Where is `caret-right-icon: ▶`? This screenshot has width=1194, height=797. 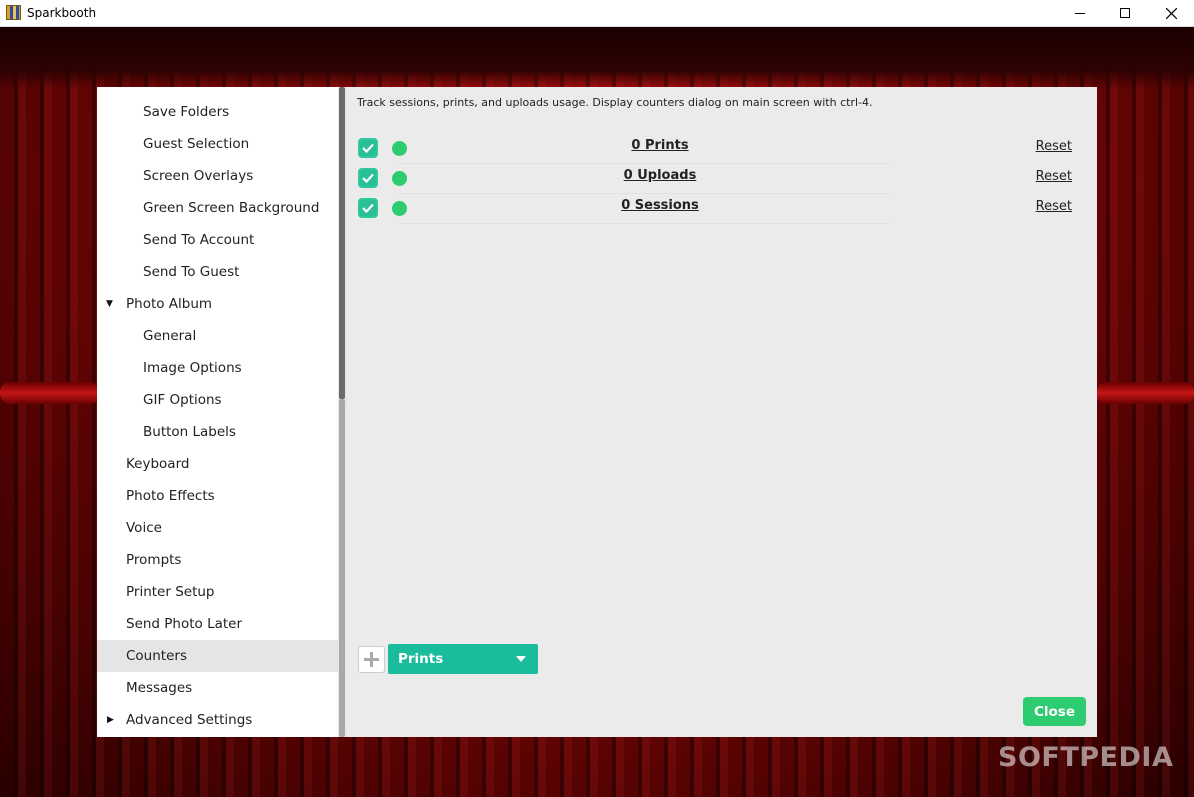
caret-right-icon: ▶ is located at coordinates (110, 720).